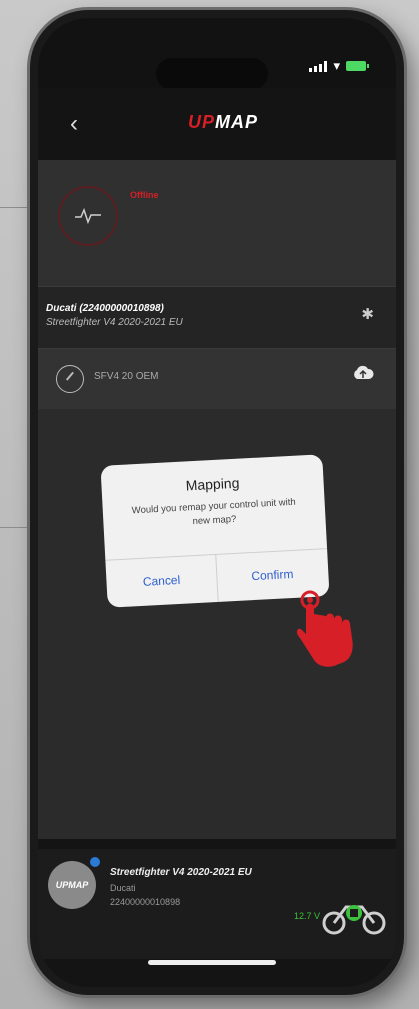  Describe the element at coordinates (363, 373) in the screenshot. I see `cloud-upload-icon` at that location.